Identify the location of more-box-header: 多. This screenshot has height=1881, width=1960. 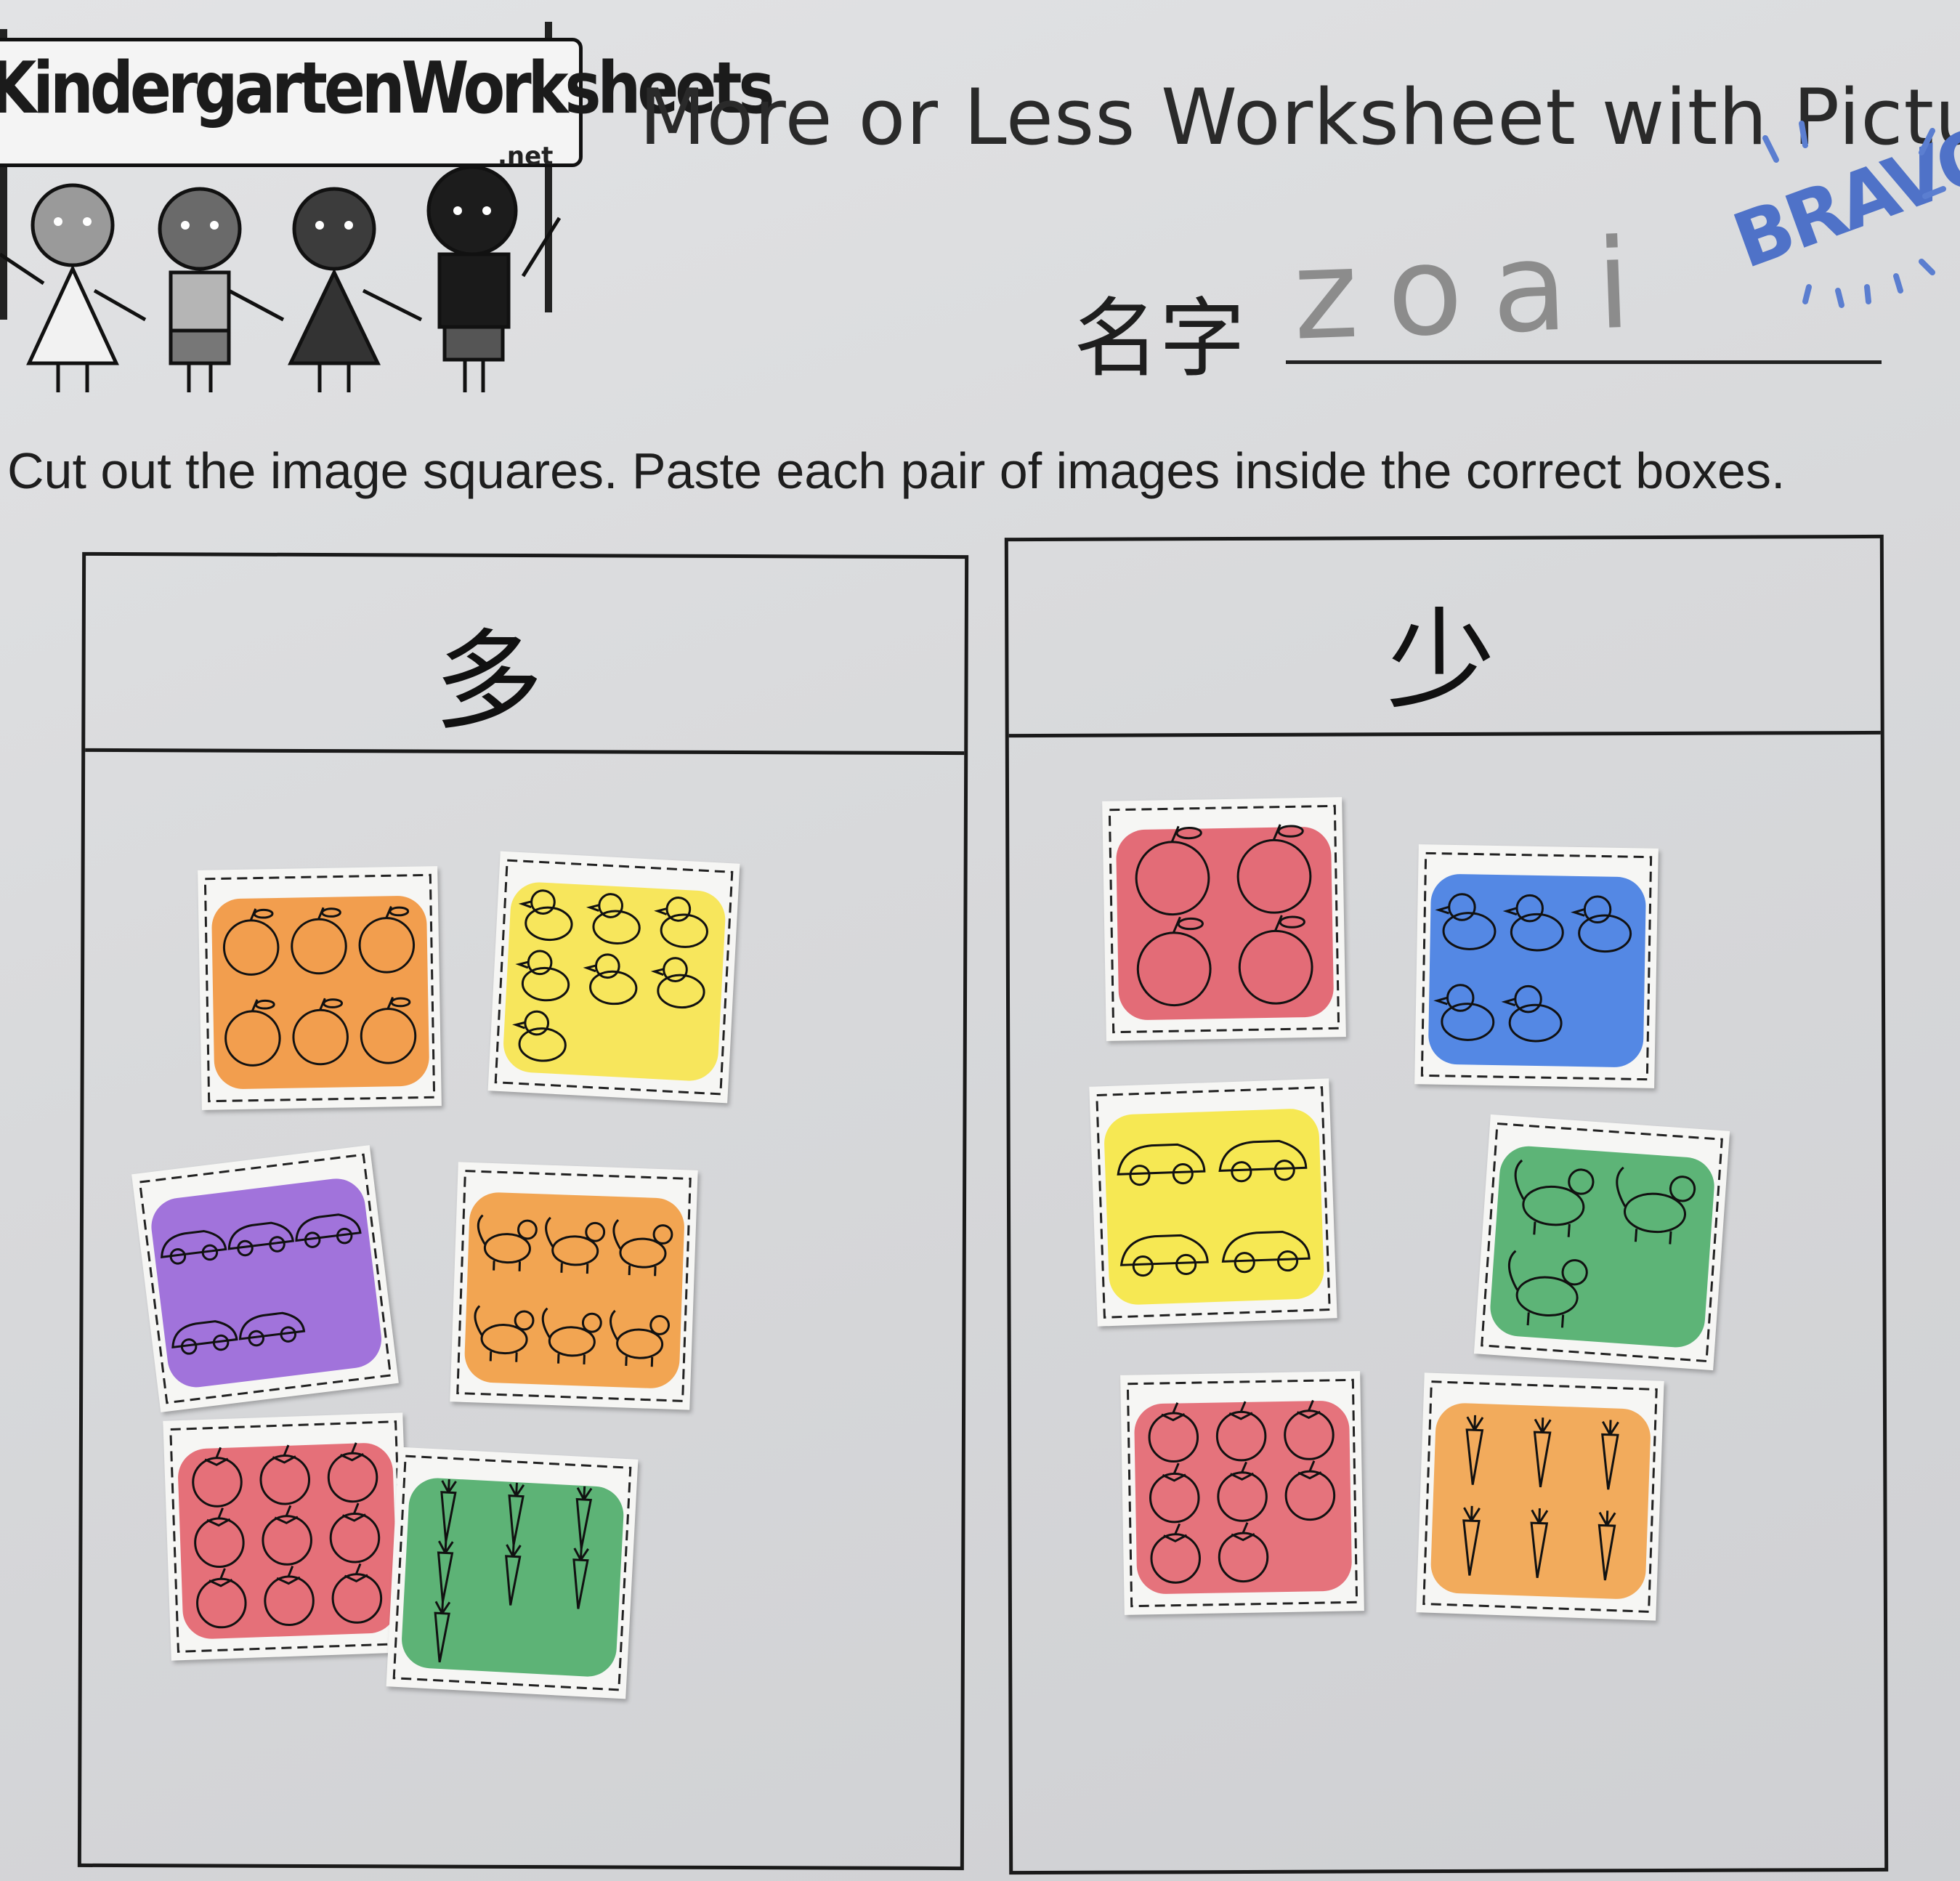
(525, 655).